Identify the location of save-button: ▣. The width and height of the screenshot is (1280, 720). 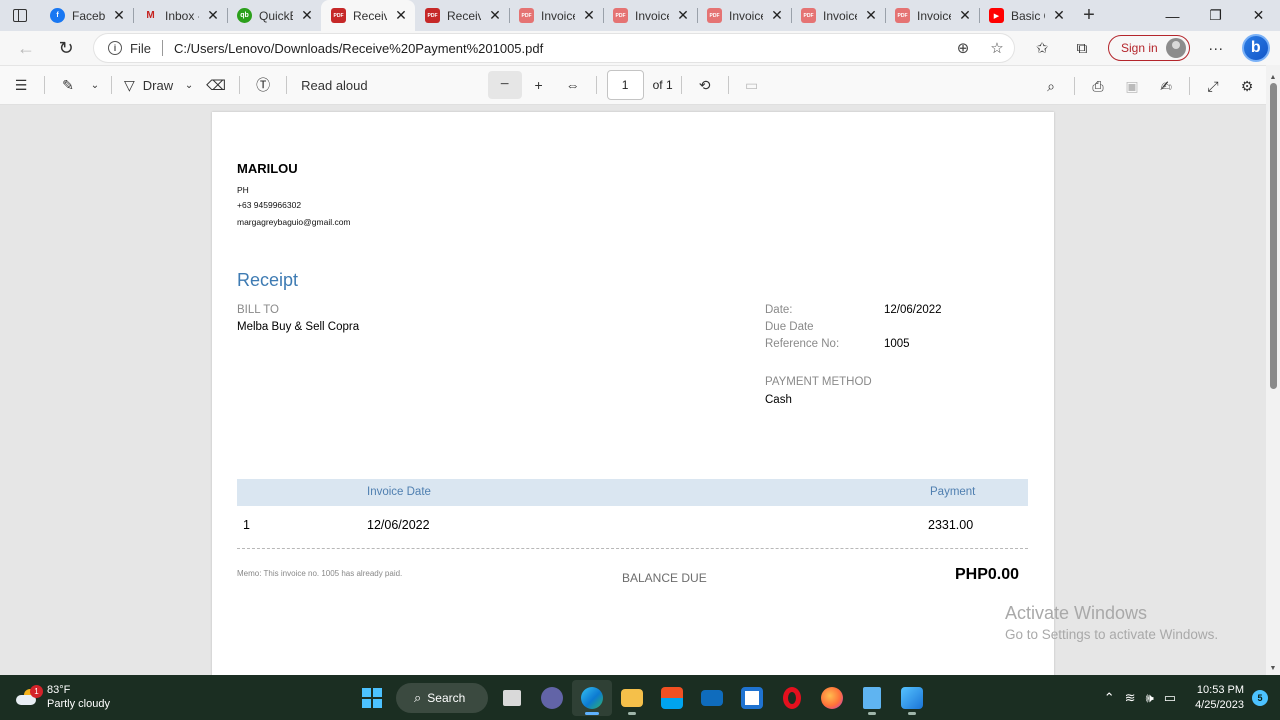
(1132, 86).